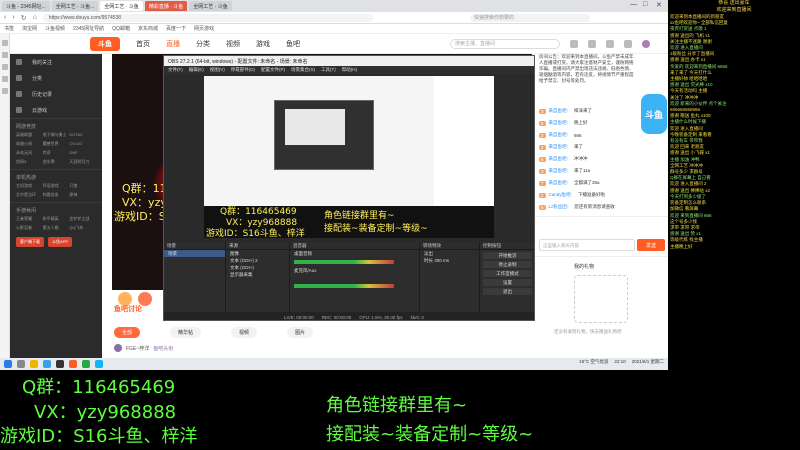 Image resolution: width=800 pixels, height=450 pixels. Describe the element at coordinates (507, 255) in the screenshot. I see `start-streaming-button: 开始推流` at that location.